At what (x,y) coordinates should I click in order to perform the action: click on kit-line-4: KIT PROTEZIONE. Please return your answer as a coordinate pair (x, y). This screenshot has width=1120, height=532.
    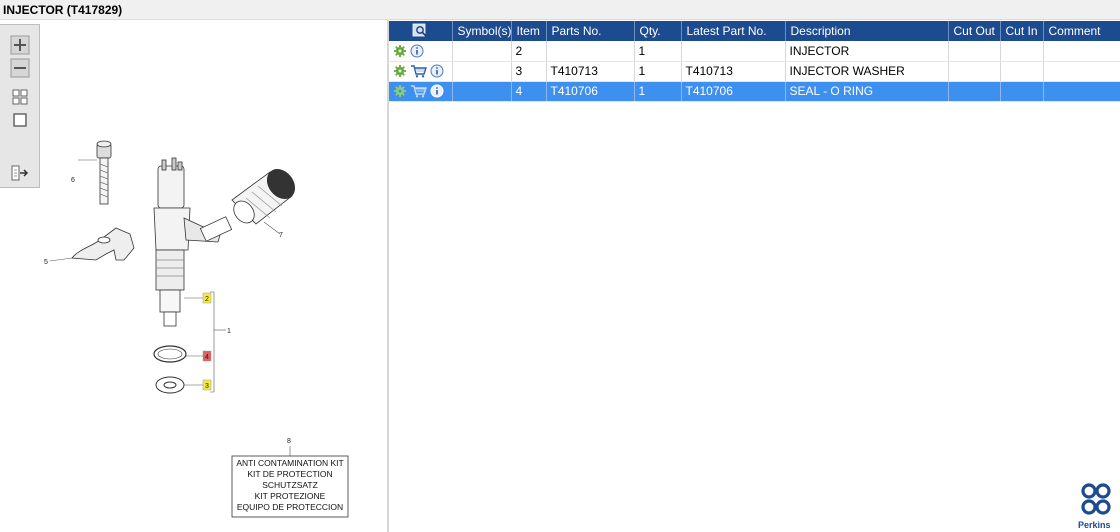
    Looking at the image, I should click on (290, 496).